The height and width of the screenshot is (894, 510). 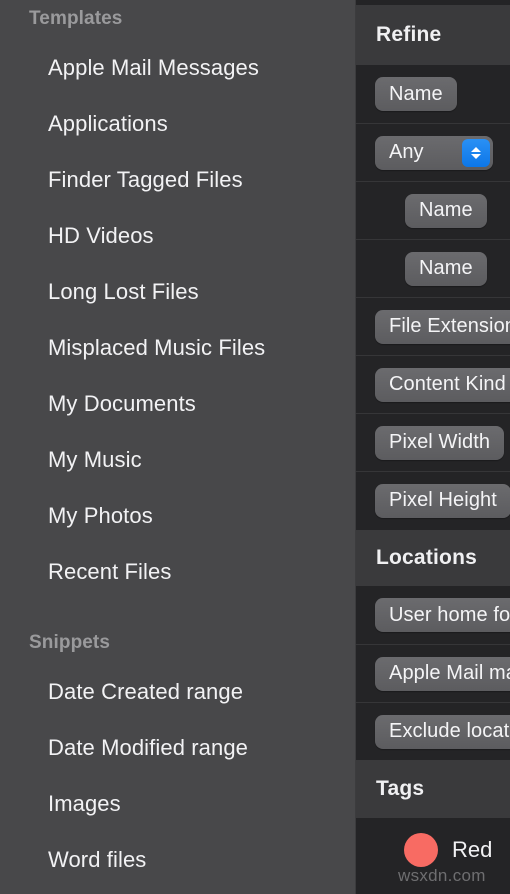 What do you see at coordinates (145, 180) in the screenshot?
I see `sidebar-item-finder-tagged-files: Finder Tagged Files` at bounding box center [145, 180].